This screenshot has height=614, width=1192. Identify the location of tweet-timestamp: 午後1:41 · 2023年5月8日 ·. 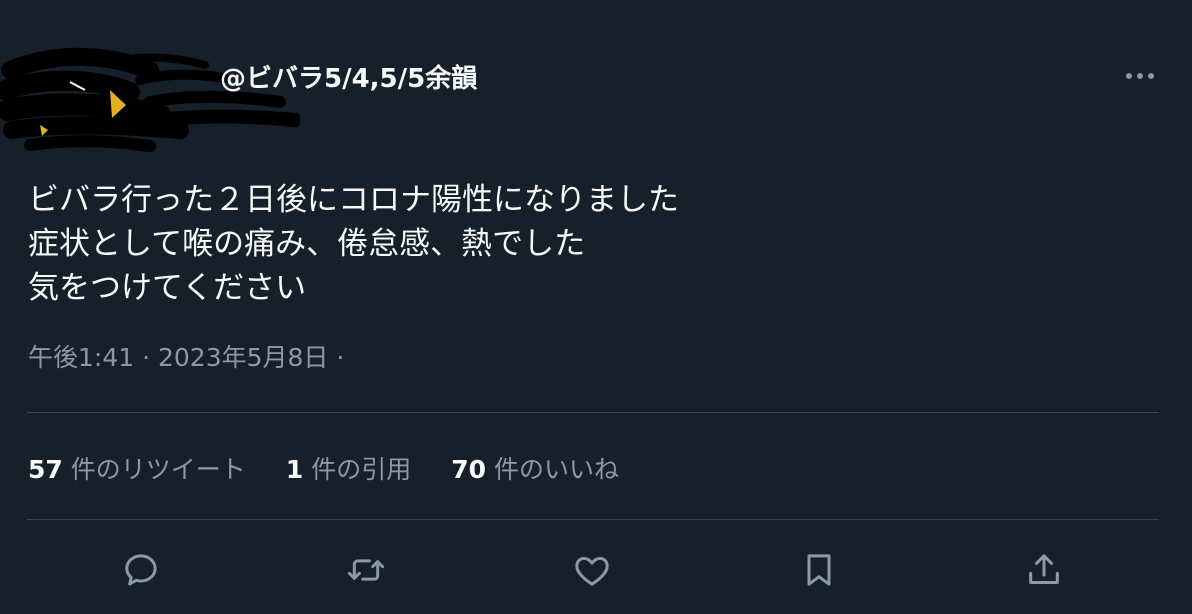
(186, 356).